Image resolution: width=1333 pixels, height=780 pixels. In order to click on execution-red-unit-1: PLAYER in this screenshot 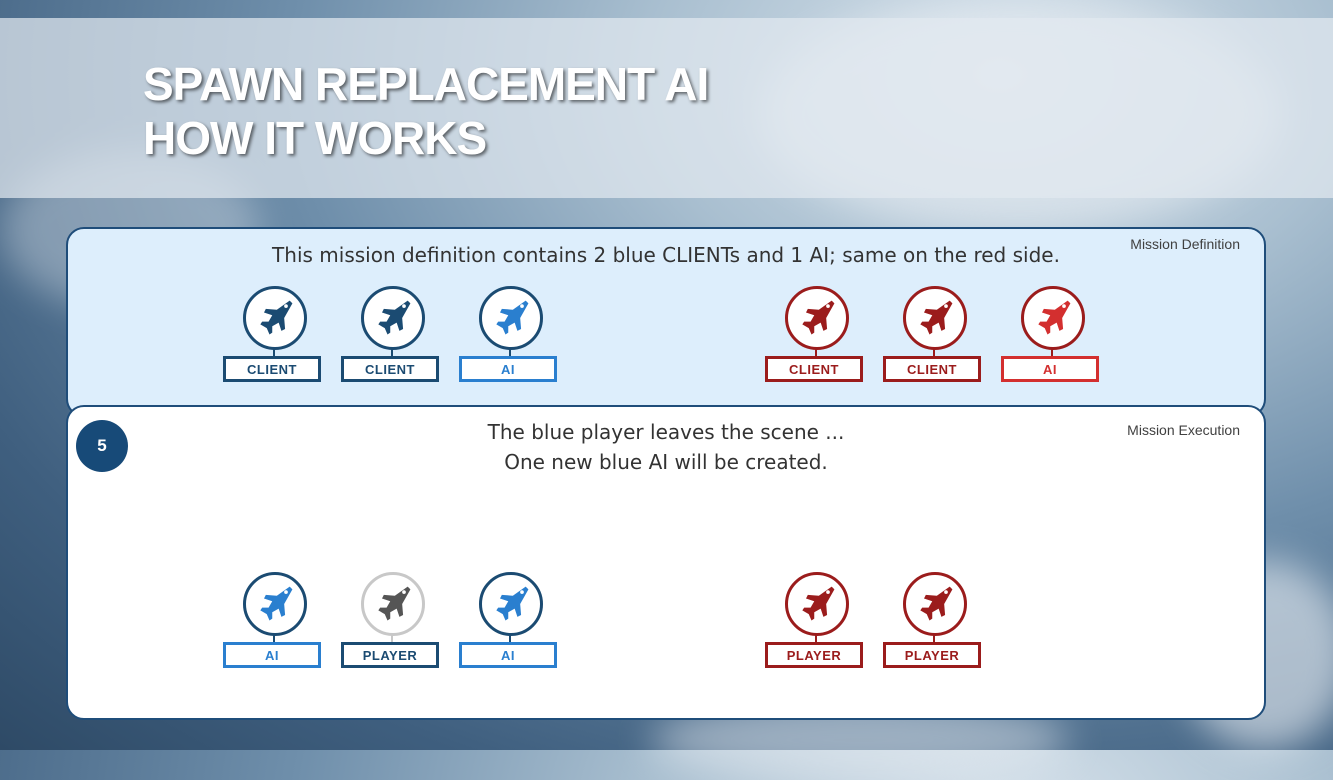, I will do `click(816, 624)`.